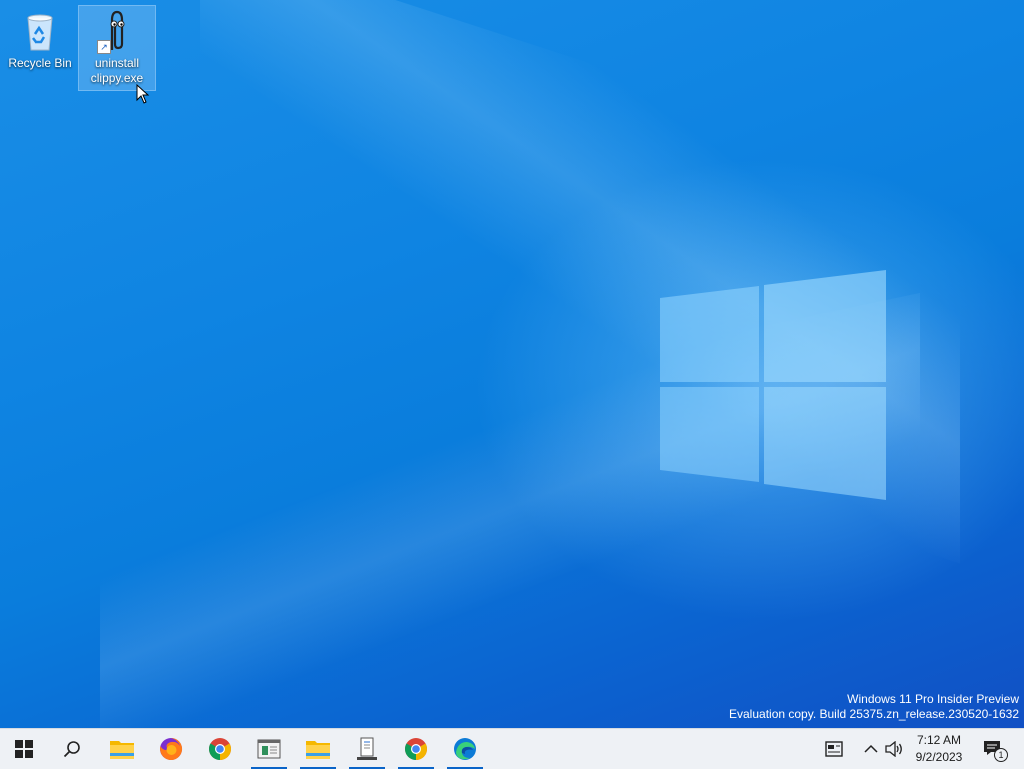  Describe the element at coordinates (104, 47) in the screenshot. I see `shortcut-arrow-icon: ↗` at that location.